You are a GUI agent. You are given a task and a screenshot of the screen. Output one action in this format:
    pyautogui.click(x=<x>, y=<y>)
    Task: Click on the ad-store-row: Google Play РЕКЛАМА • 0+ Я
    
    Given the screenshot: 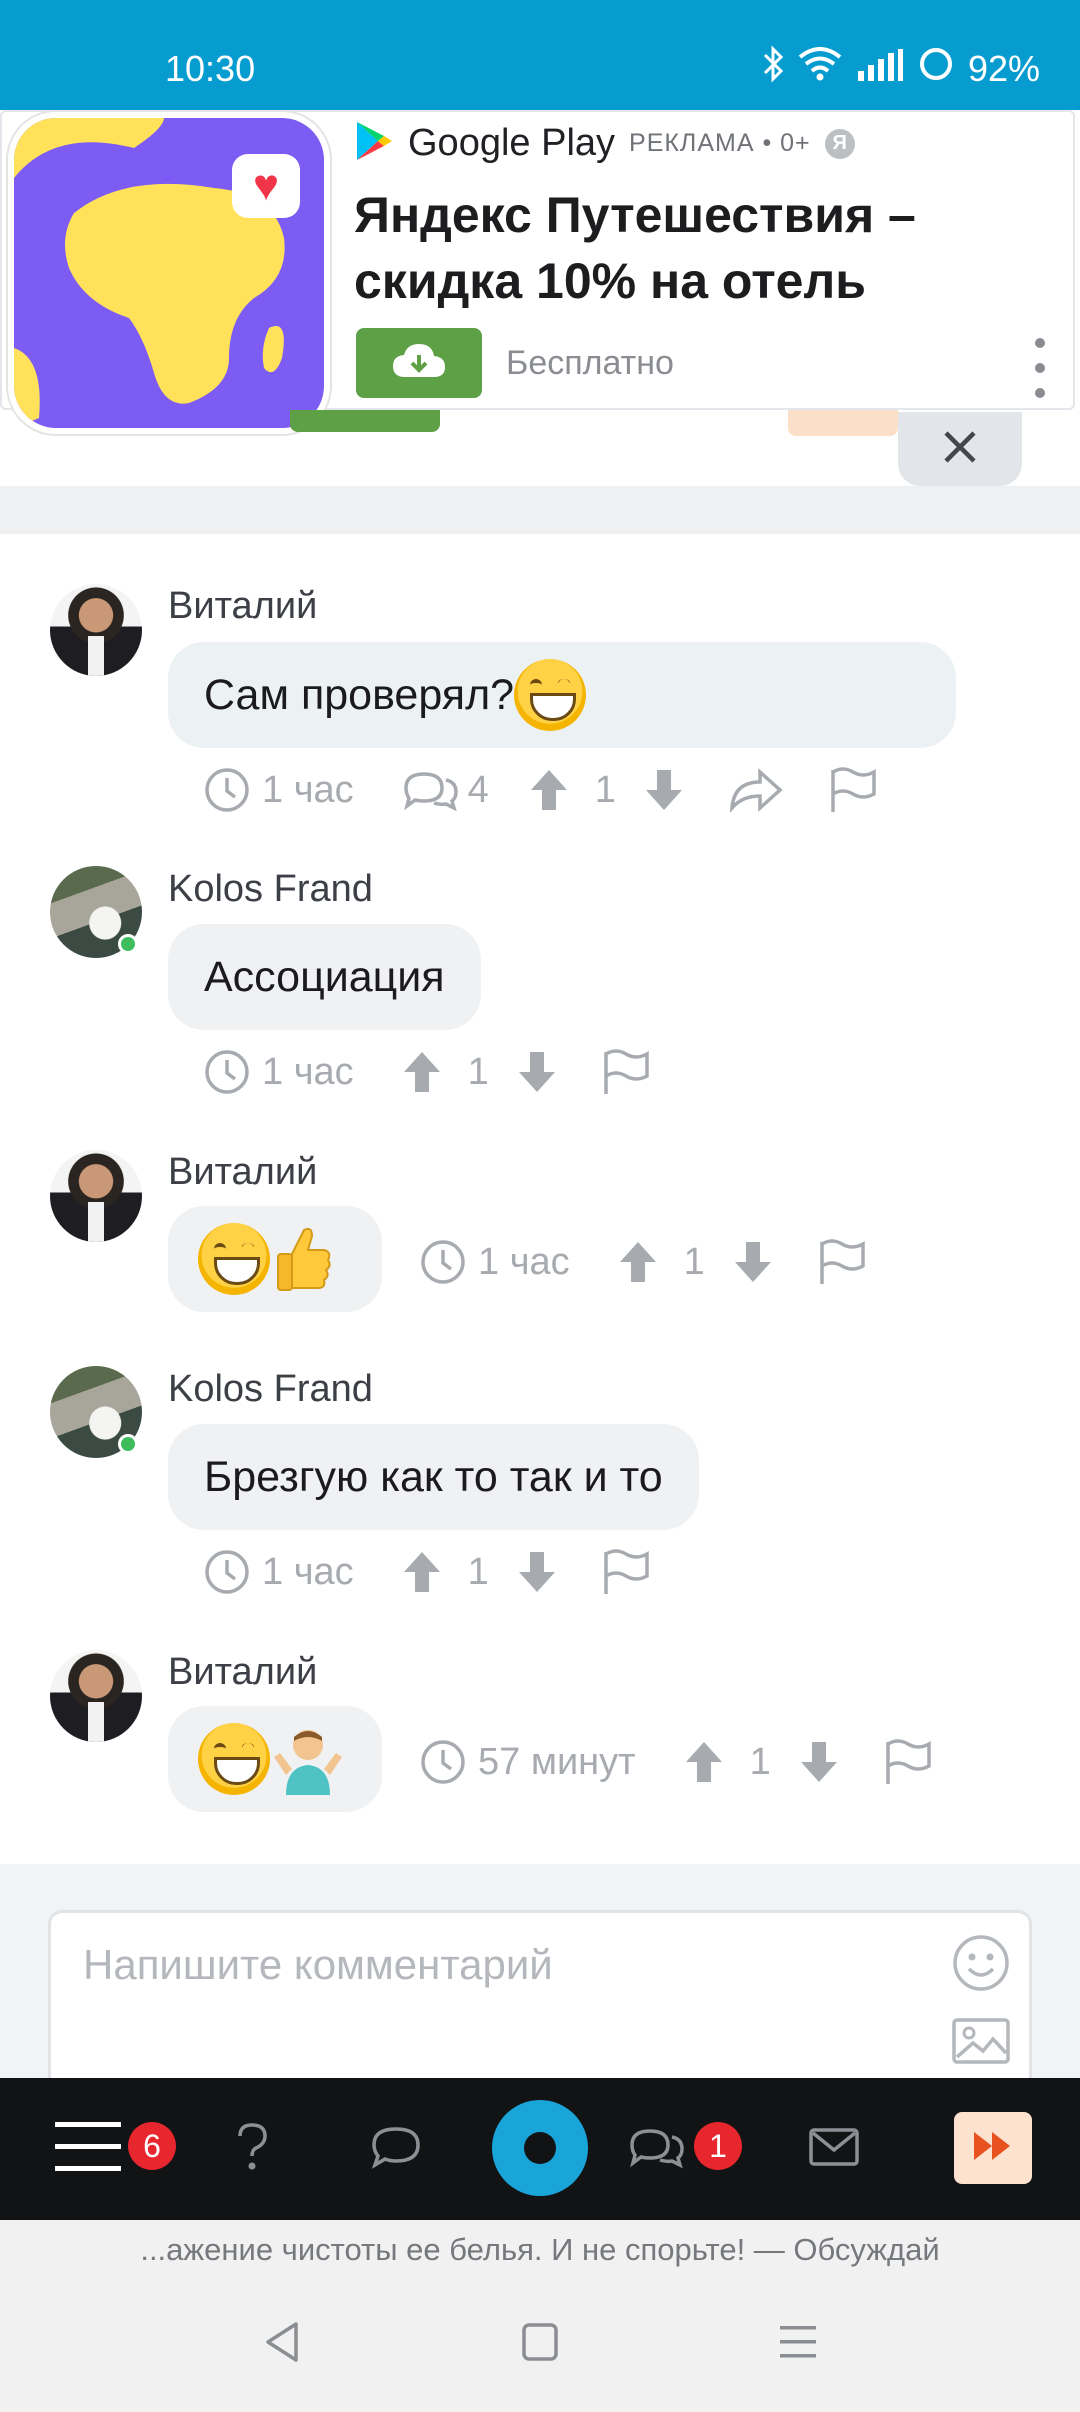 What is the action you would take?
    pyautogui.click(x=604, y=143)
    